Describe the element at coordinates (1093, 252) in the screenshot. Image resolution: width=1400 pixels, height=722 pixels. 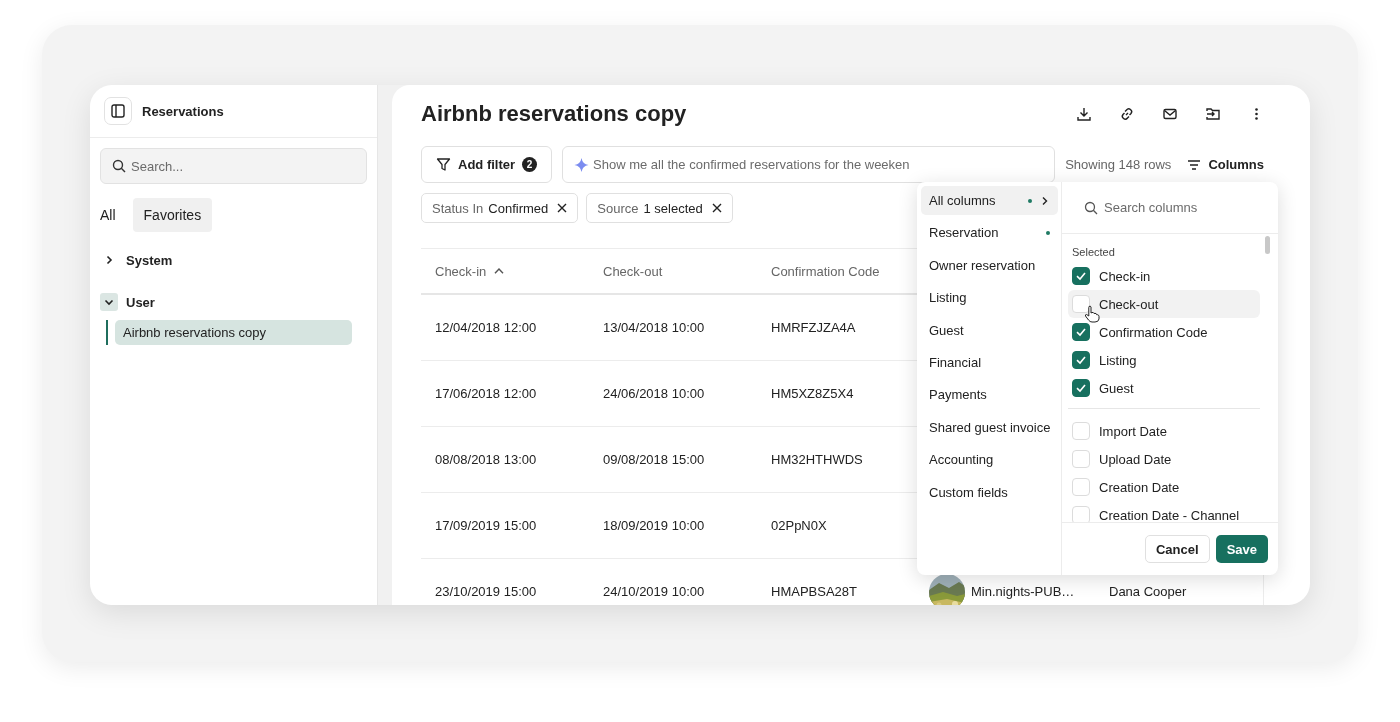
I see `section-heading: Selected` at that location.